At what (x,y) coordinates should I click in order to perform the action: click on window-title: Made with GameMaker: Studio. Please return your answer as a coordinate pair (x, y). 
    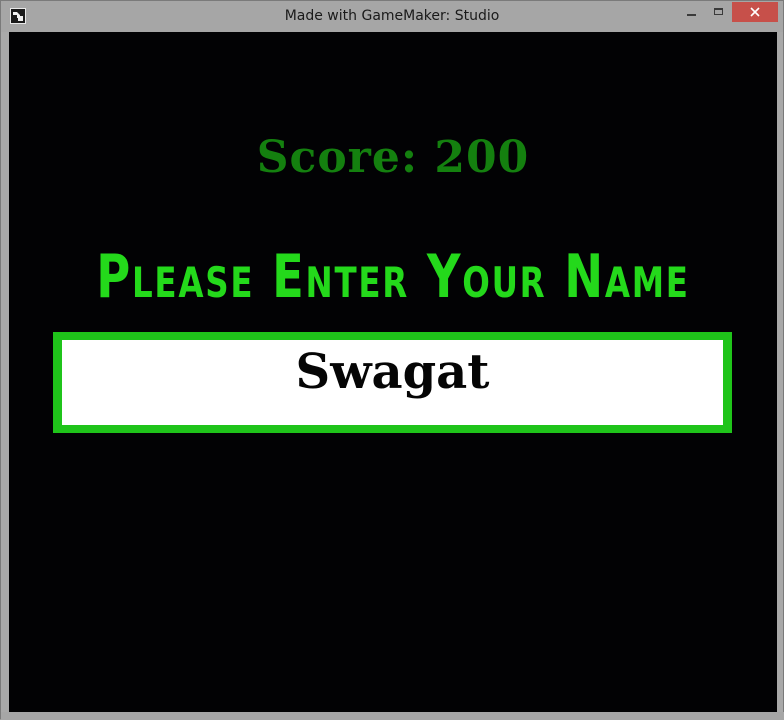
    Looking at the image, I should click on (392, 16).